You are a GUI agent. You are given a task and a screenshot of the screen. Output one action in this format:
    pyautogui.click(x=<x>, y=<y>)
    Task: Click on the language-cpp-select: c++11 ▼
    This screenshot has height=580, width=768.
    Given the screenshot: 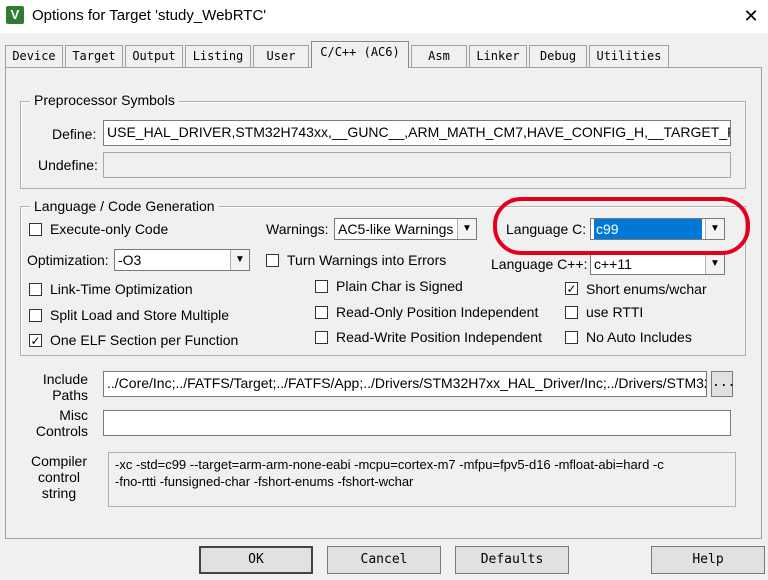 What is the action you would take?
    pyautogui.click(x=657, y=264)
    